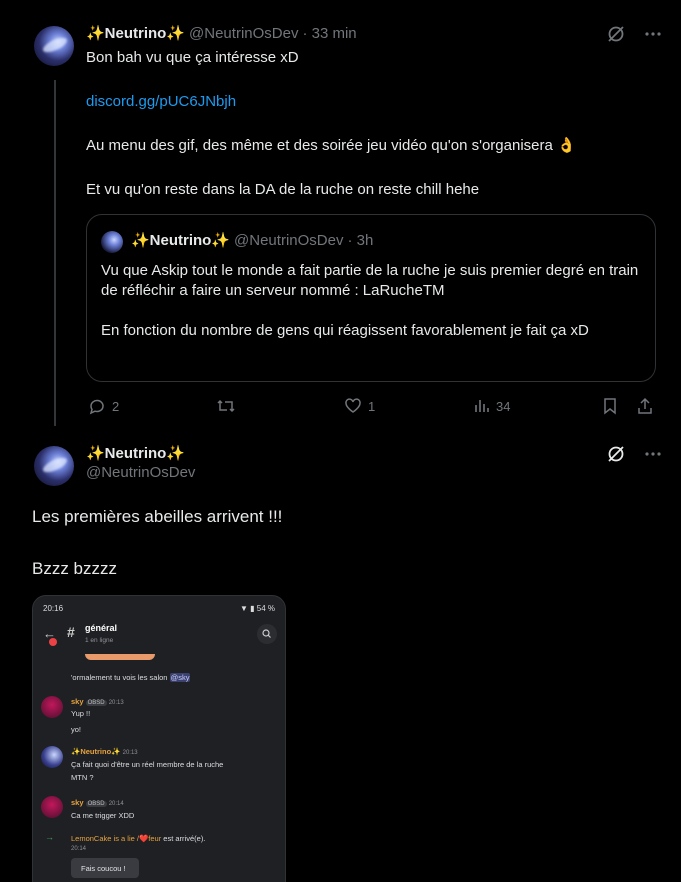  I want to click on tweet-actions: 2 1 34, so click(371, 408).